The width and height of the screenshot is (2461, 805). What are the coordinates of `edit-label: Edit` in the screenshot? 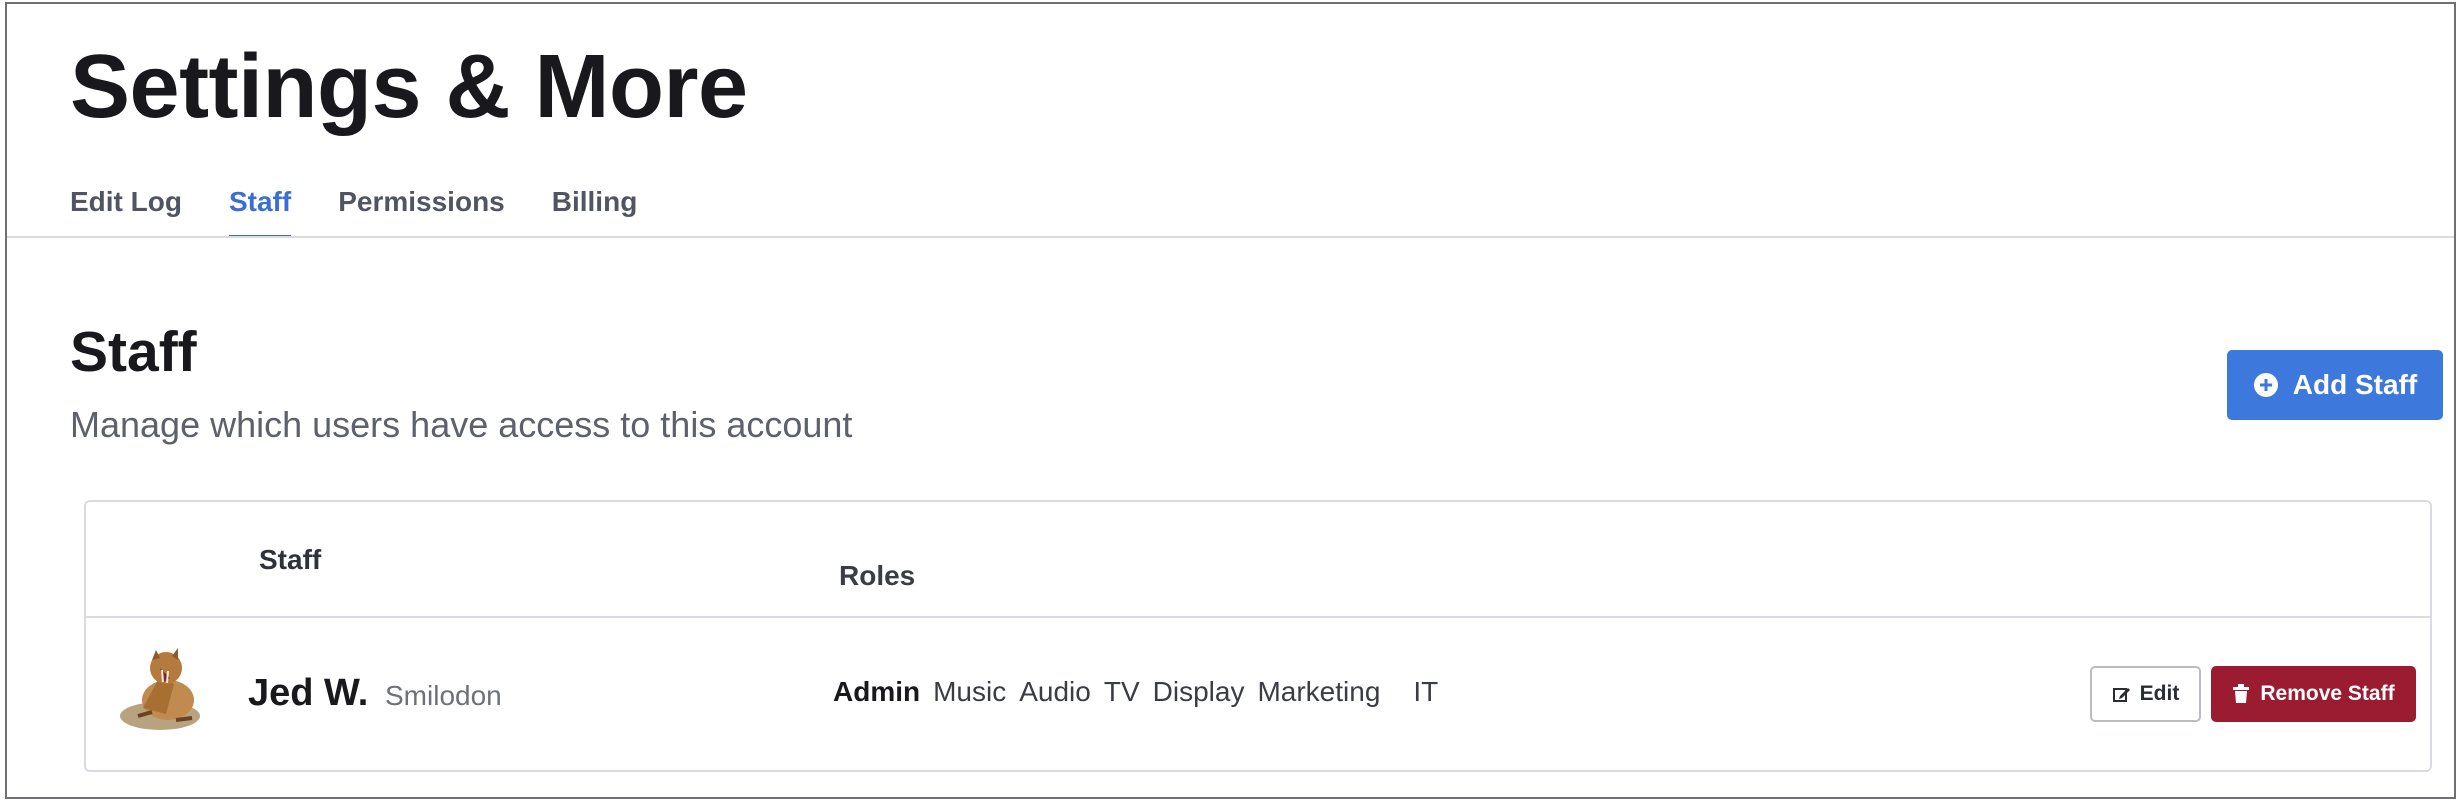 It's located at (2159, 693).